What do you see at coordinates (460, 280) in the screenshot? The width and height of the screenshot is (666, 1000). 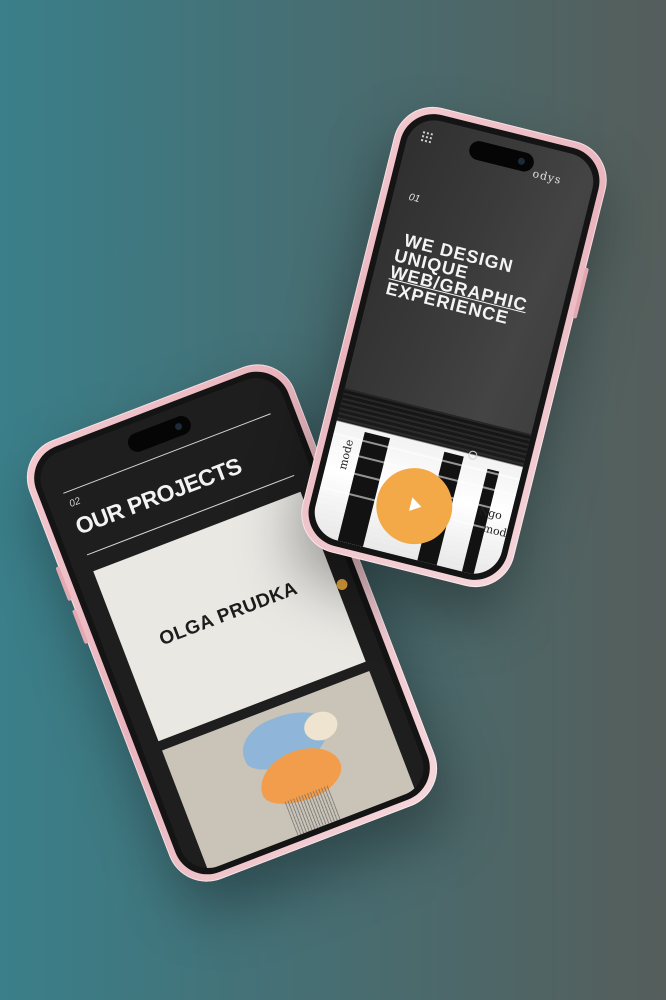 I see `hero-headline: WE DESIGN UNIQUE WEB/GRAPHIC EXPERIENCE` at bounding box center [460, 280].